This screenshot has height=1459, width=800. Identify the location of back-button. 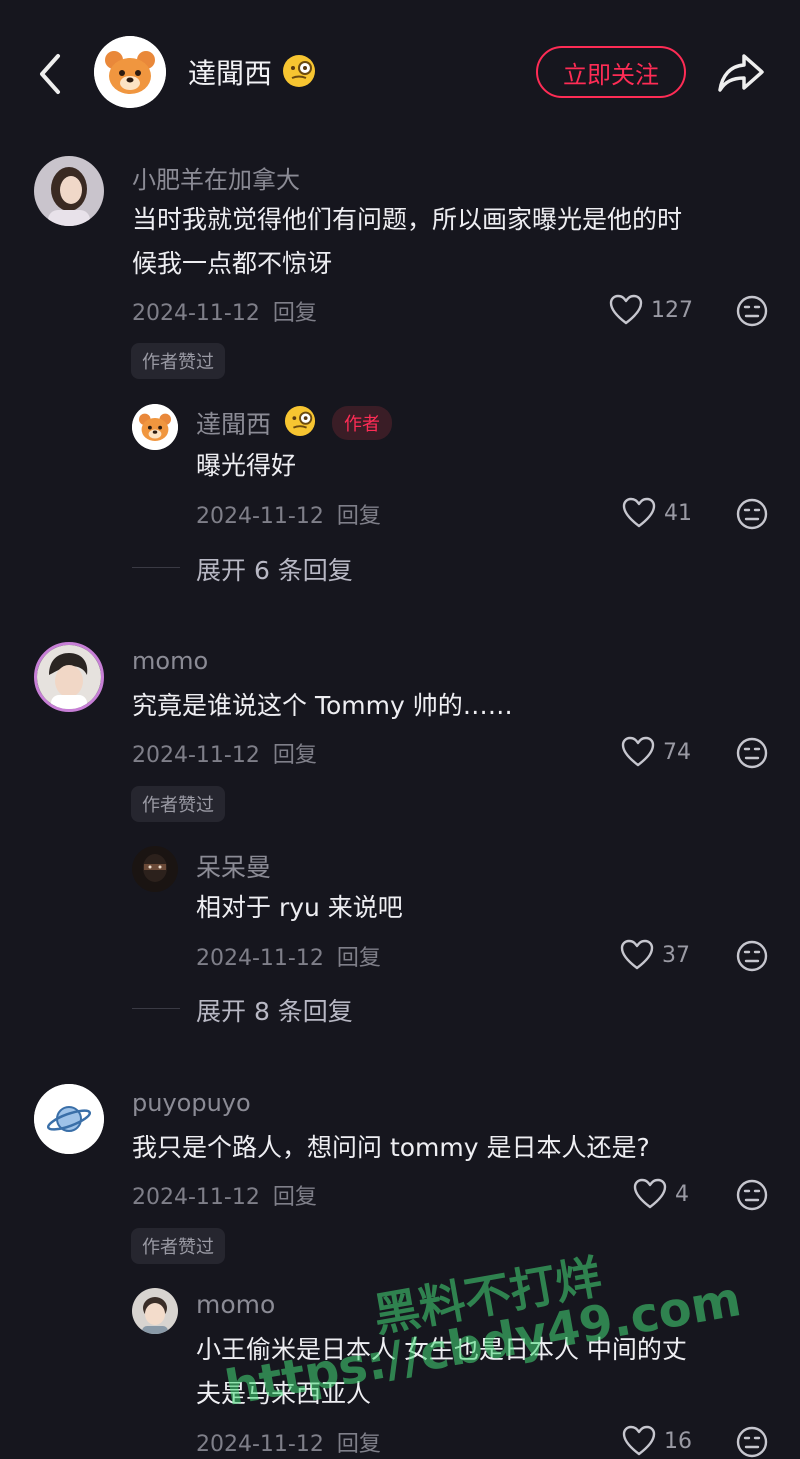
(52, 74).